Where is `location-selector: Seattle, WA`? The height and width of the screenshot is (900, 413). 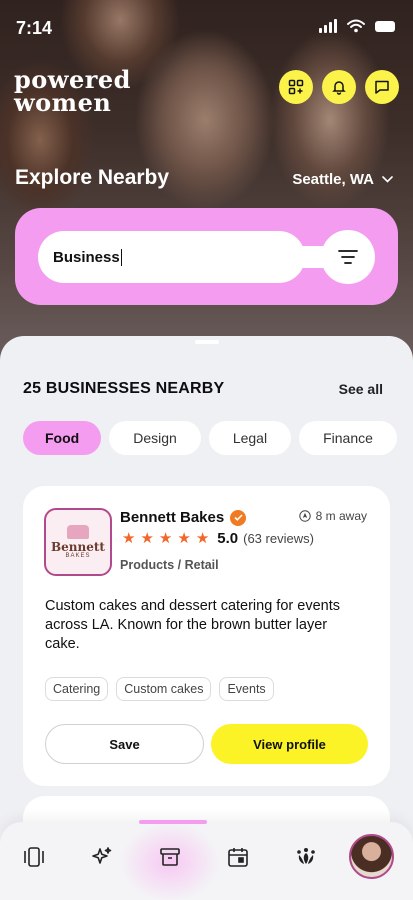 location-selector: Seattle, WA is located at coordinates (342, 179).